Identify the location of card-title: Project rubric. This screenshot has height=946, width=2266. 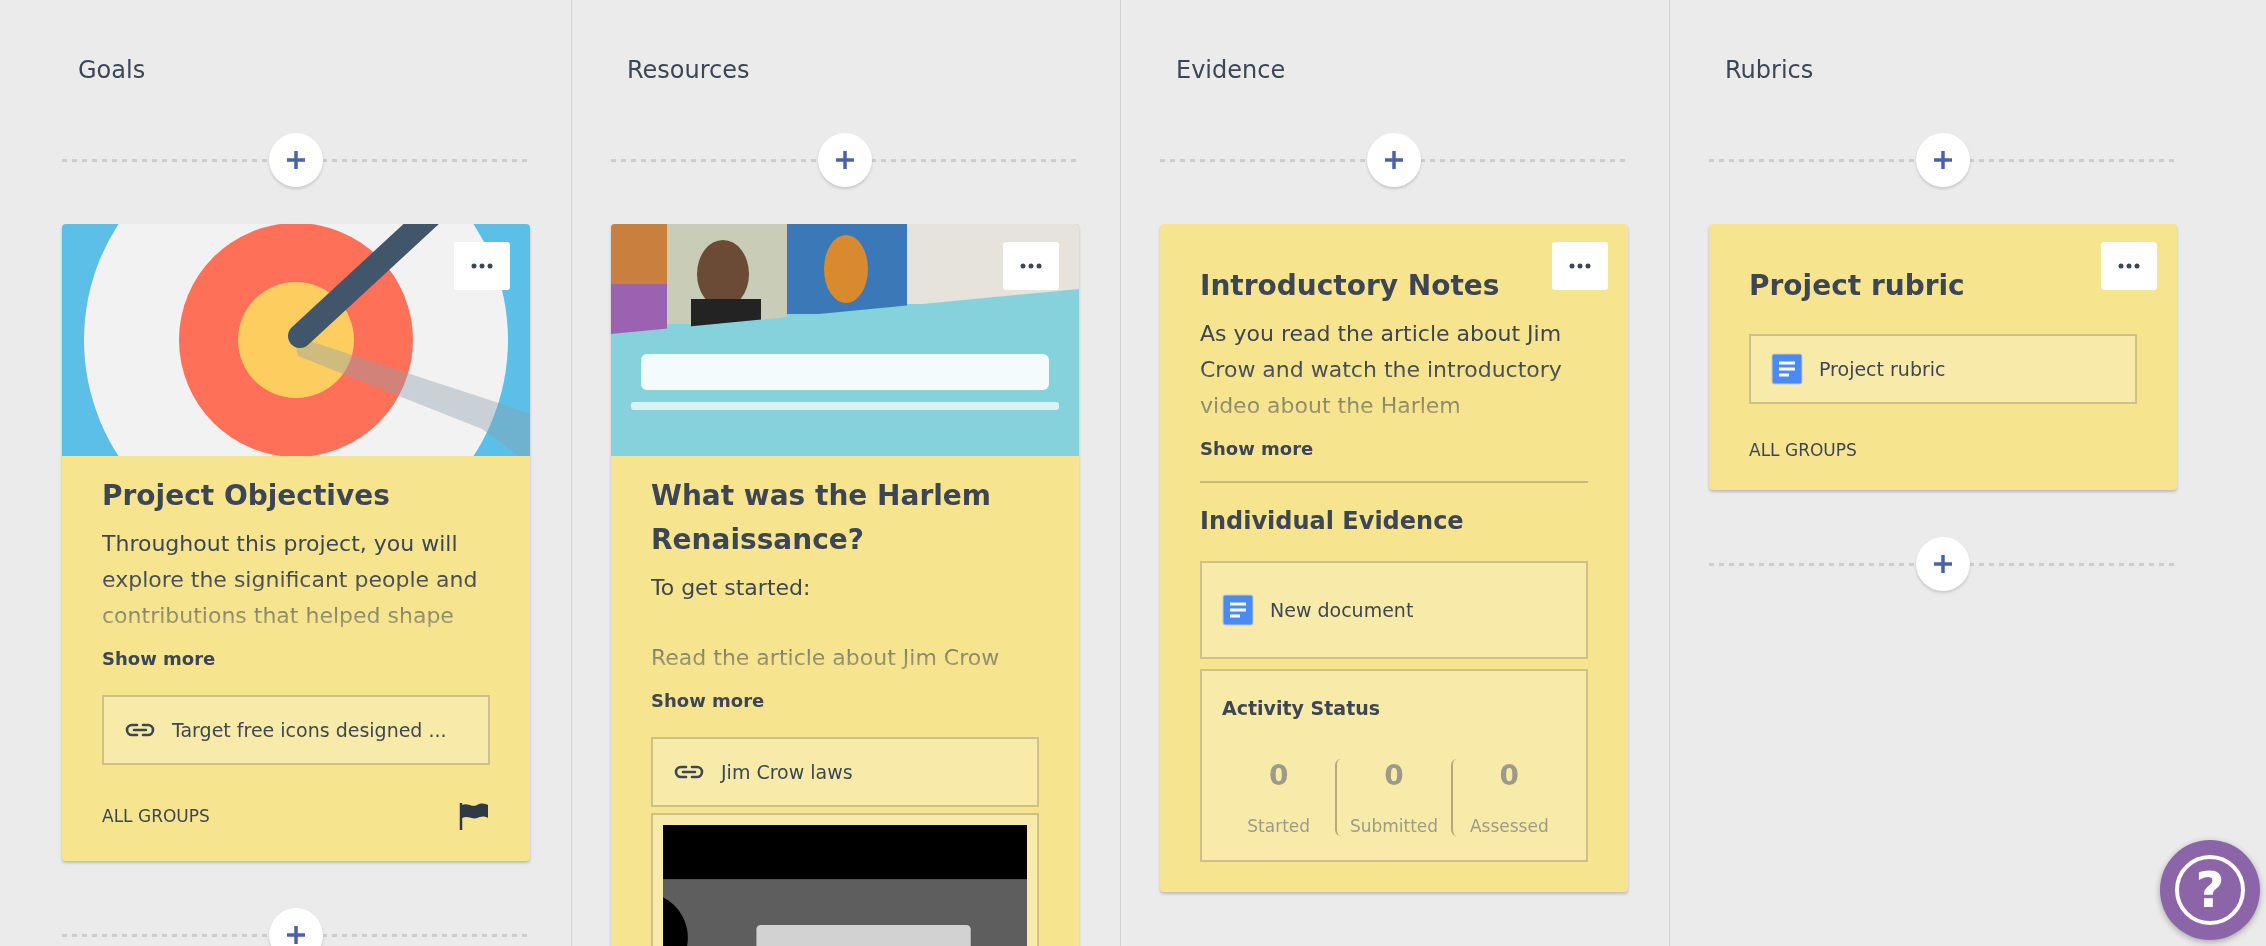
(1857, 286).